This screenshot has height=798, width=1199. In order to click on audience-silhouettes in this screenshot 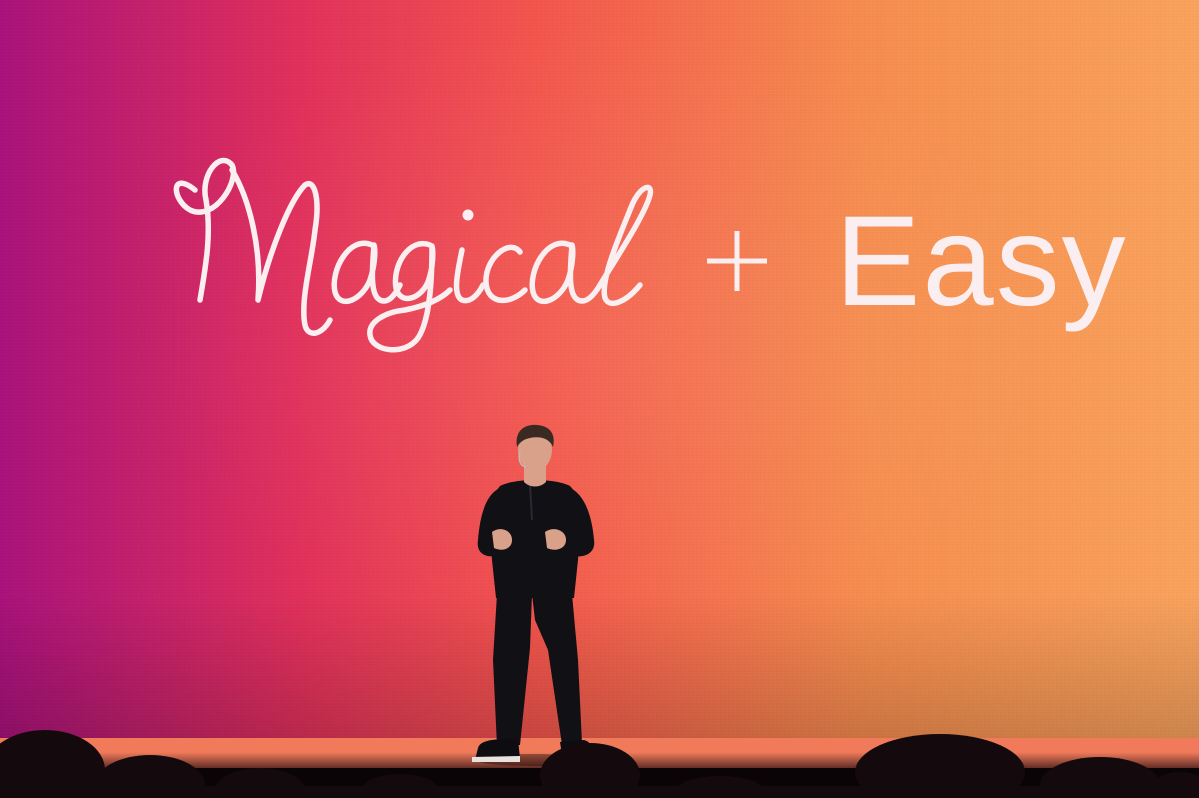, I will do `click(599, 764)`.